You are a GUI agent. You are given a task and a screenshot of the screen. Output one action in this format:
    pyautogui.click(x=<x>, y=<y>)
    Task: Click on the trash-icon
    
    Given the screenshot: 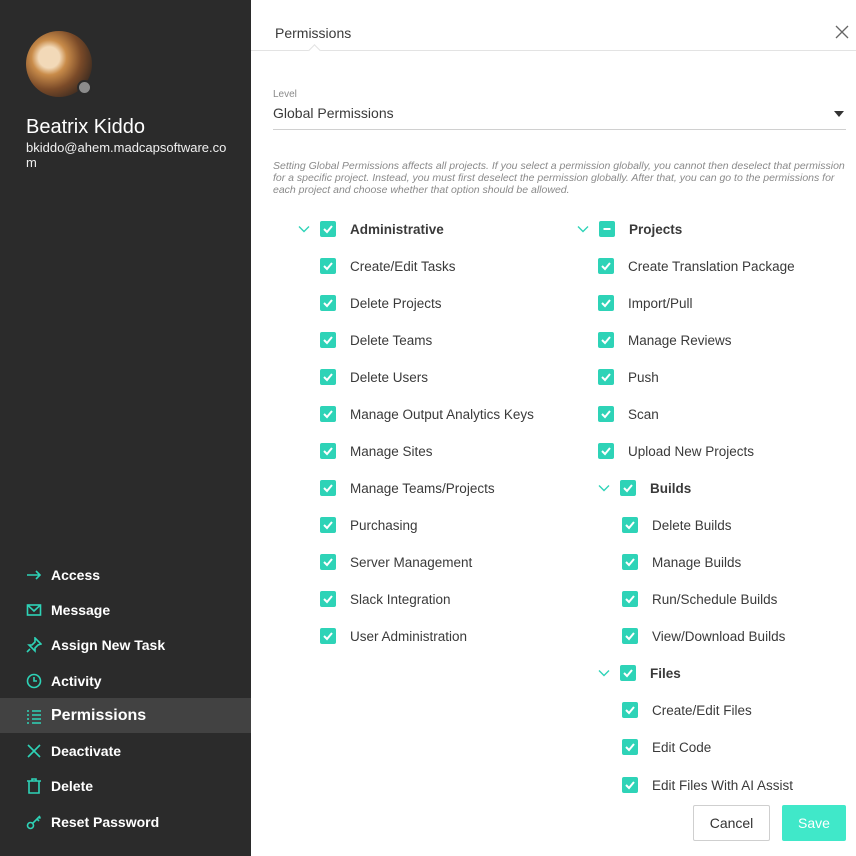 What is the action you would take?
    pyautogui.click(x=34, y=786)
    